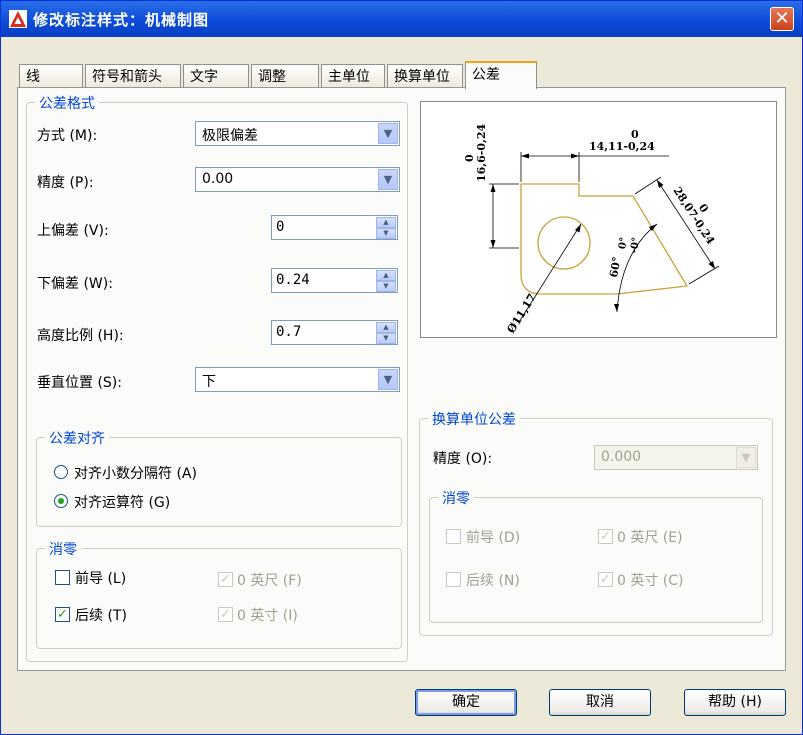  I want to click on tab-tolerances: 公差, so click(501, 75).